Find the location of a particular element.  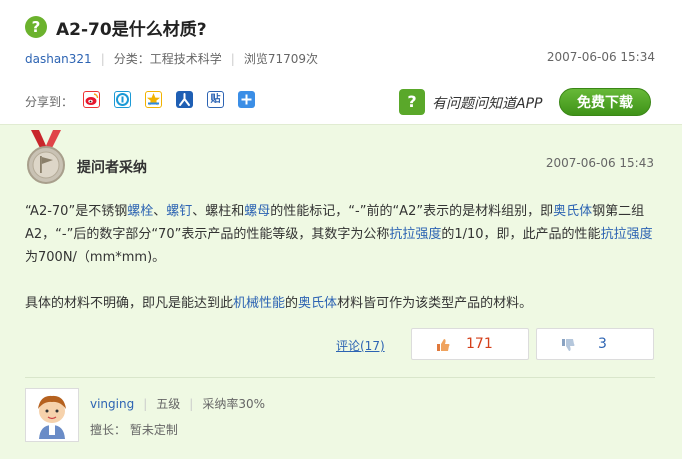

answer-date: 2007-06-06 15:43 is located at coordinates (599, 163).